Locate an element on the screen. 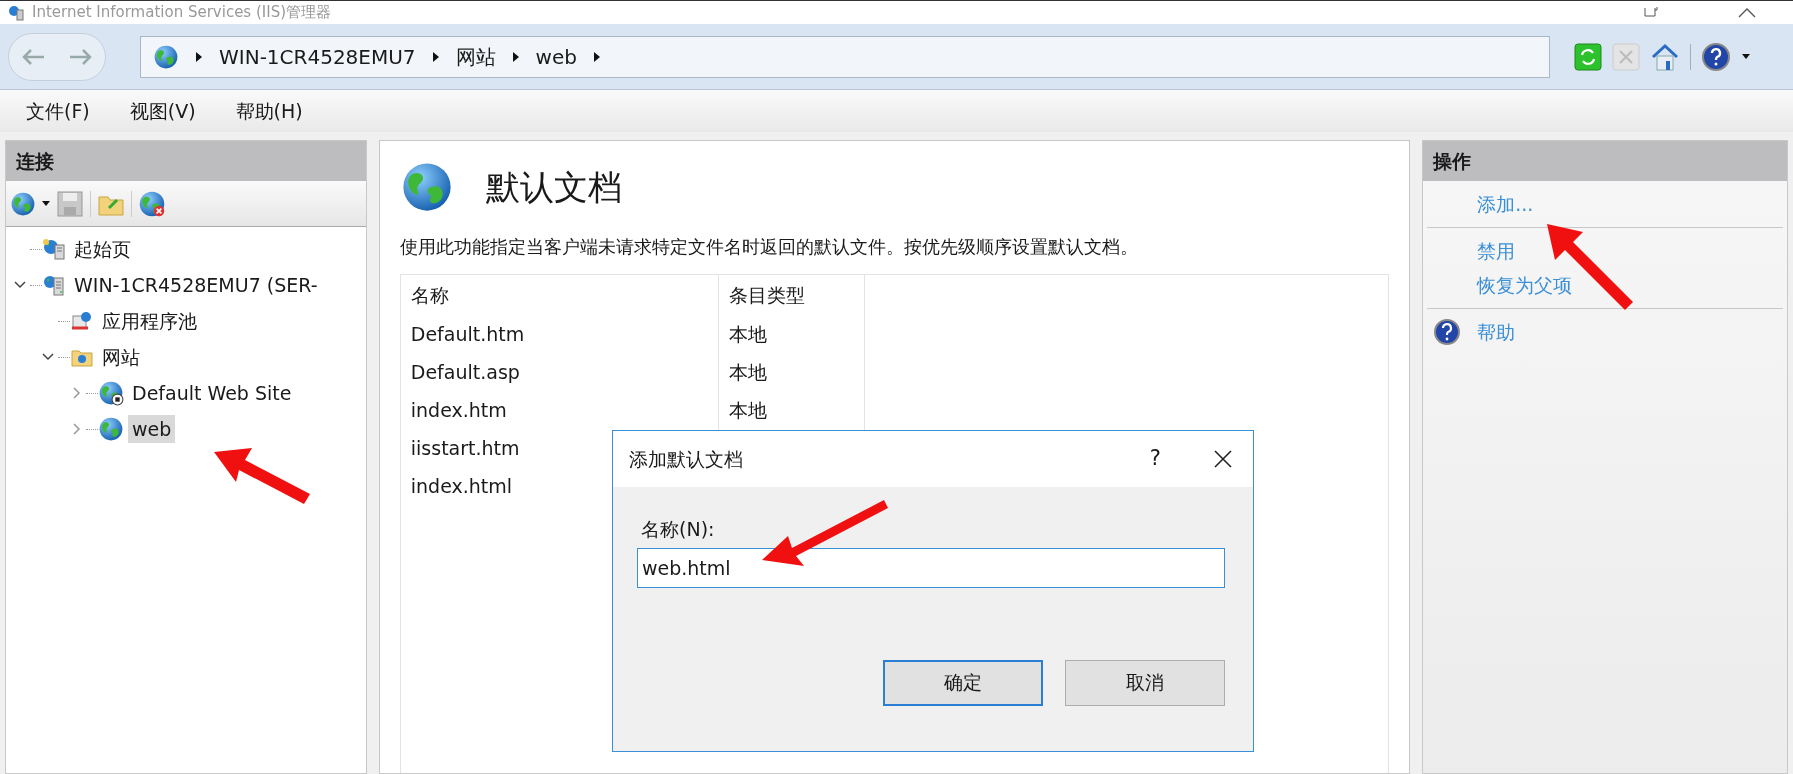 The height and width of the screenshot is (774, 1793). menu-item: 帮助(H) is located at coordinates (269, 111).